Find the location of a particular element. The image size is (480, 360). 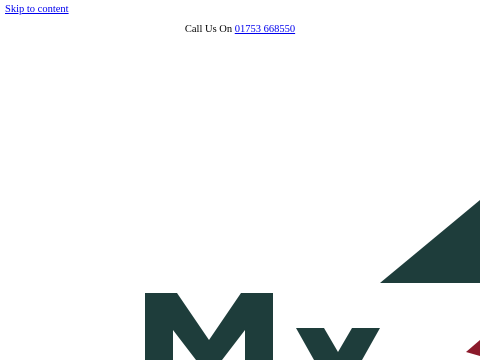

logo-letter-y-shape is located at coordinates (338, 344).